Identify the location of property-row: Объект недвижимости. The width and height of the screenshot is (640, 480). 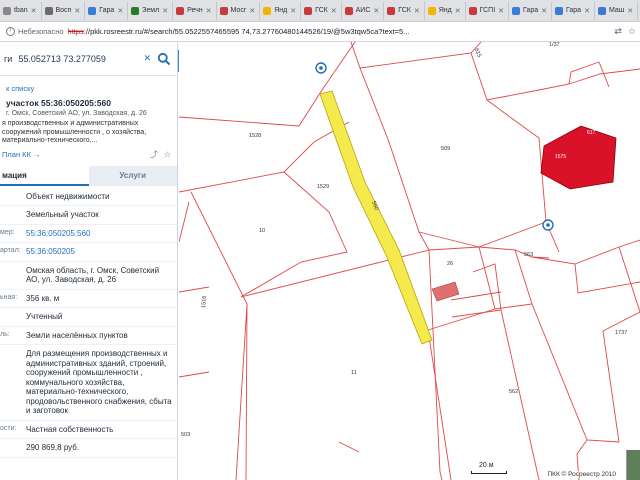
(88, 197).